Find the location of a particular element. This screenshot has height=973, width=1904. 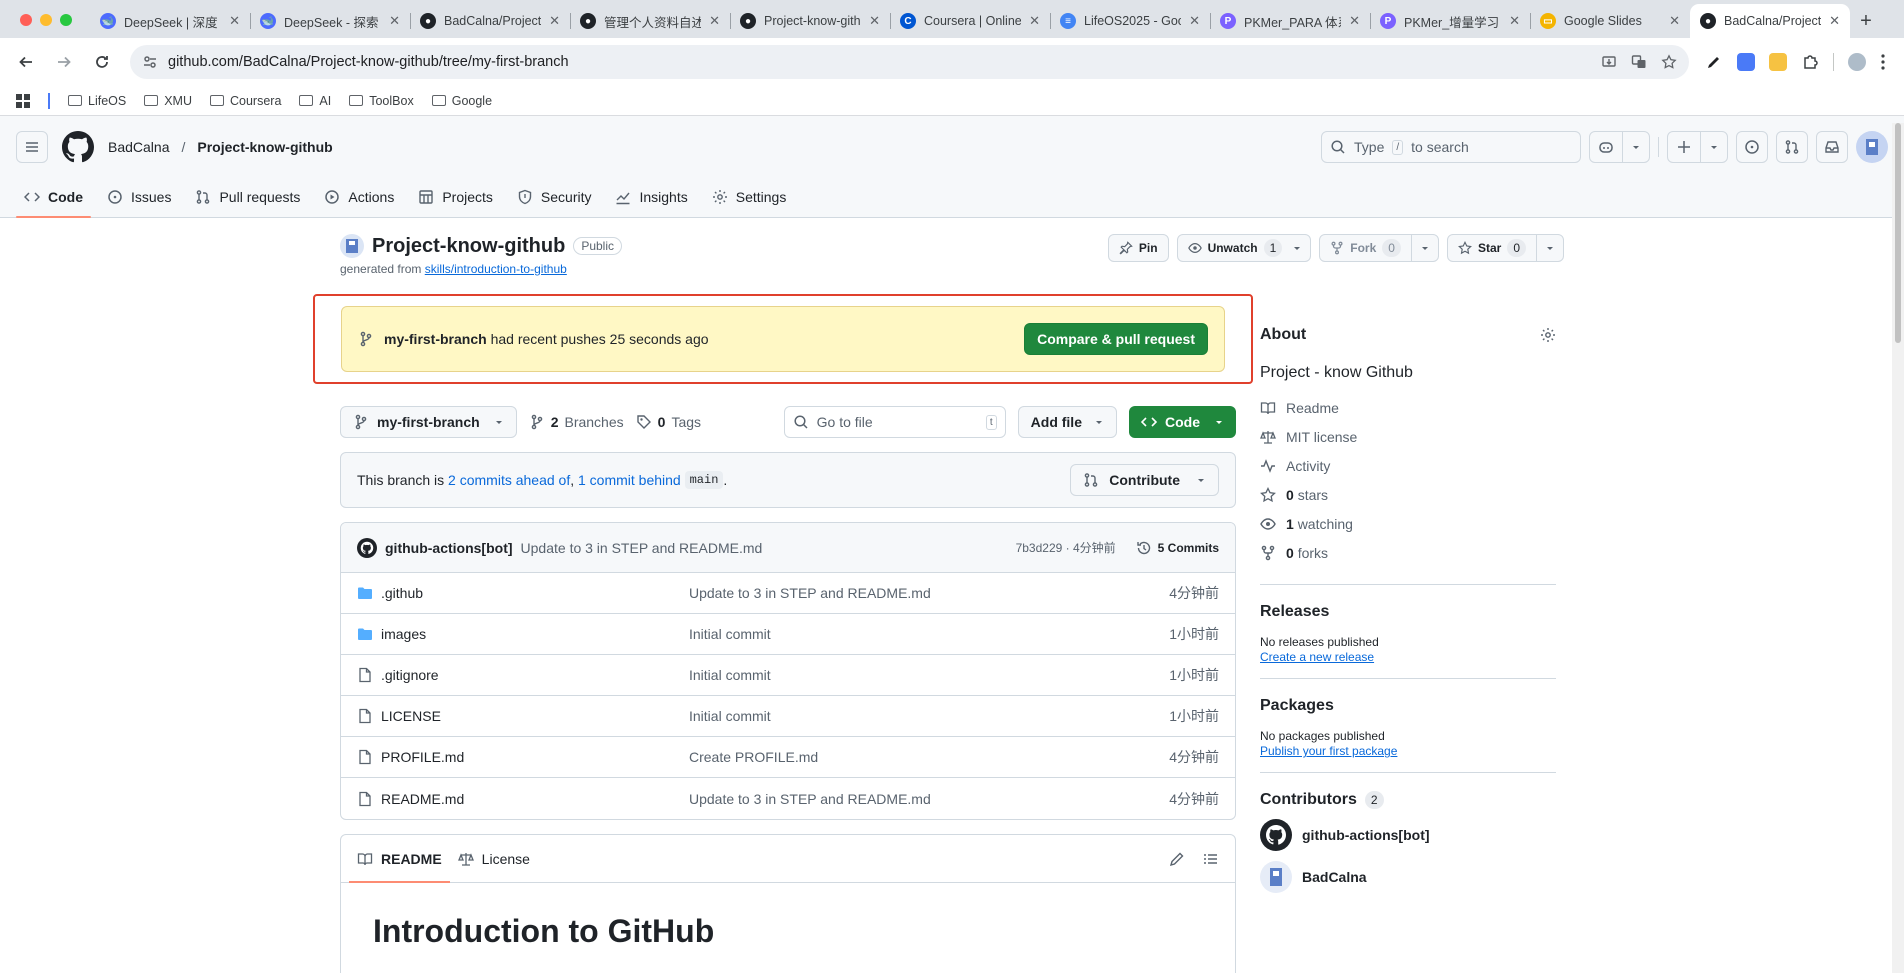

bookmark-folder: AI is located at coordinates (315, 101).